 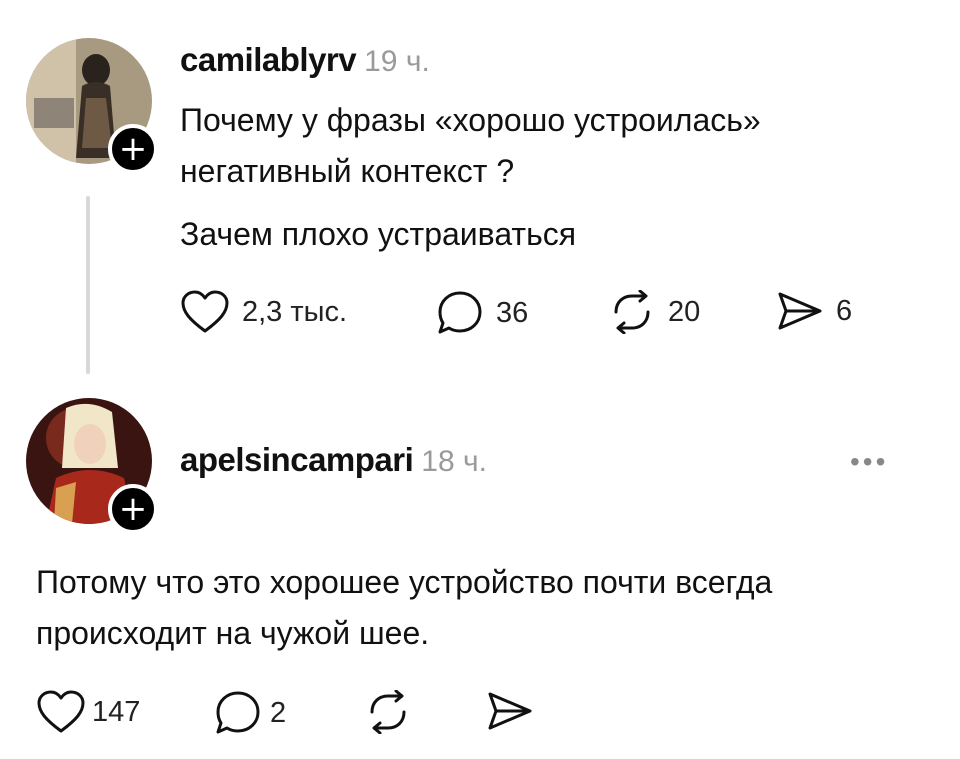 What do you see at coordinates (295, 311) in the screenshot?
I see `like-count: 2,3 тыс.` at bounding box center [295, 311].